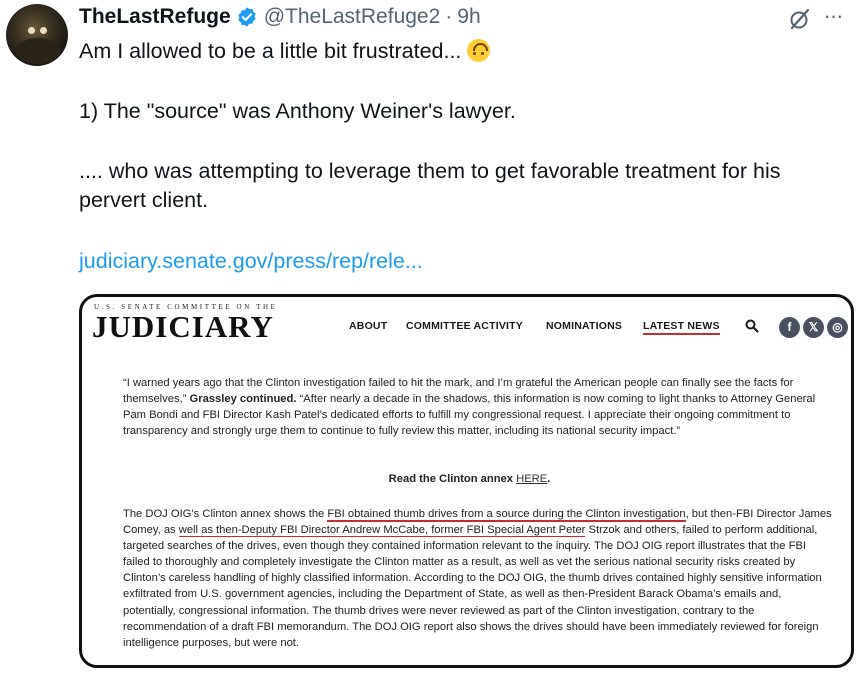  What do you see at coordinates (243, 399) in the screenshot?
I see `quote-bold: Grassley continued.` at bounding box center [243, 399].